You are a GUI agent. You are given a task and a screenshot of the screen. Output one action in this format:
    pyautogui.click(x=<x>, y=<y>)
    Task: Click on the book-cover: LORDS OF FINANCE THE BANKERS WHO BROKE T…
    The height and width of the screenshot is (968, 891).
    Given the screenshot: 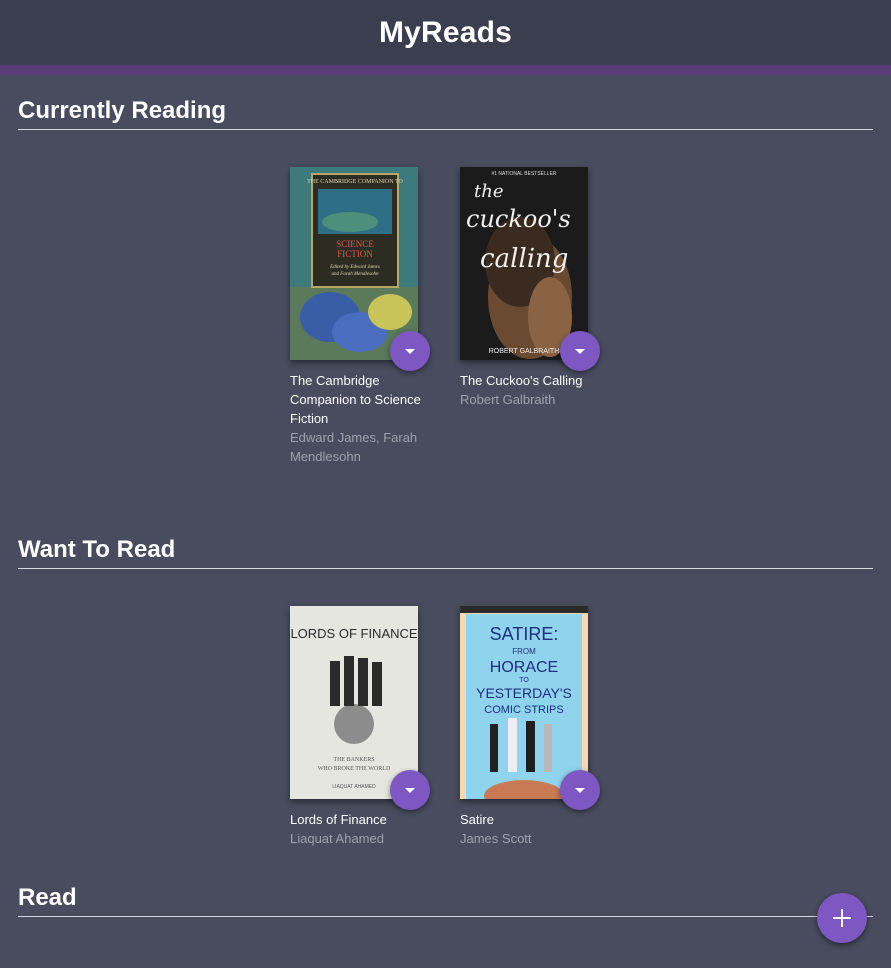 What is the action you would take?
    pyautogui.click(x=354, y=702)
    